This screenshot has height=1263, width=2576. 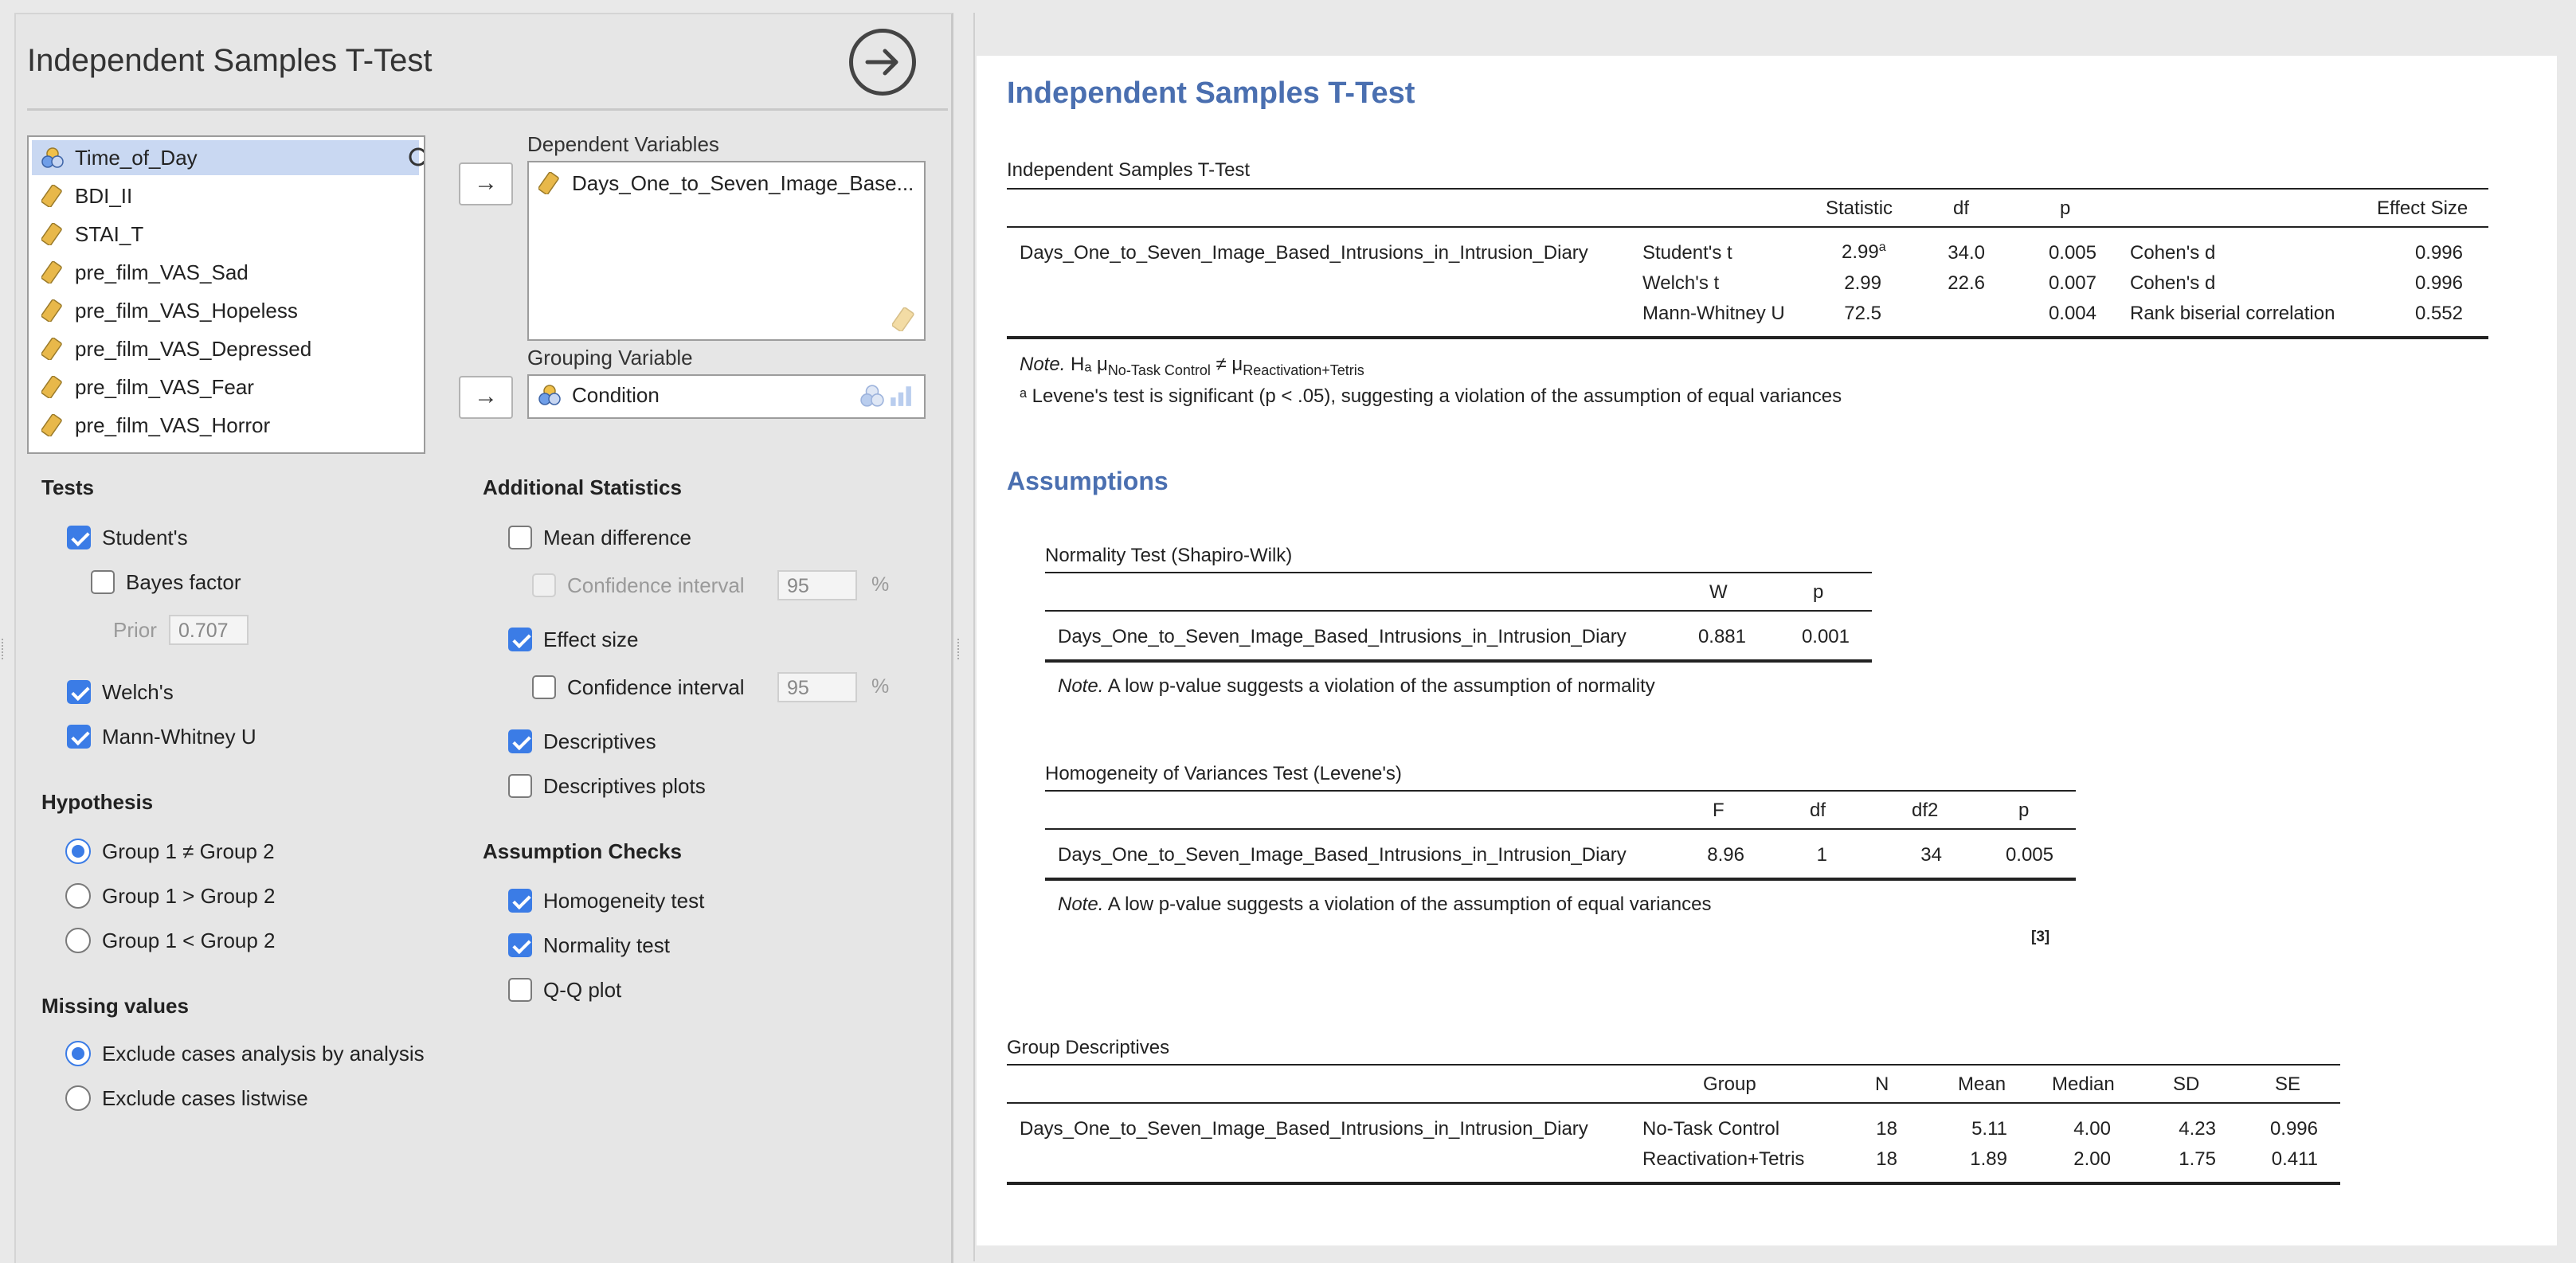 I want to click on ci-effect-size-checkbox, so click(x=544, y=687).